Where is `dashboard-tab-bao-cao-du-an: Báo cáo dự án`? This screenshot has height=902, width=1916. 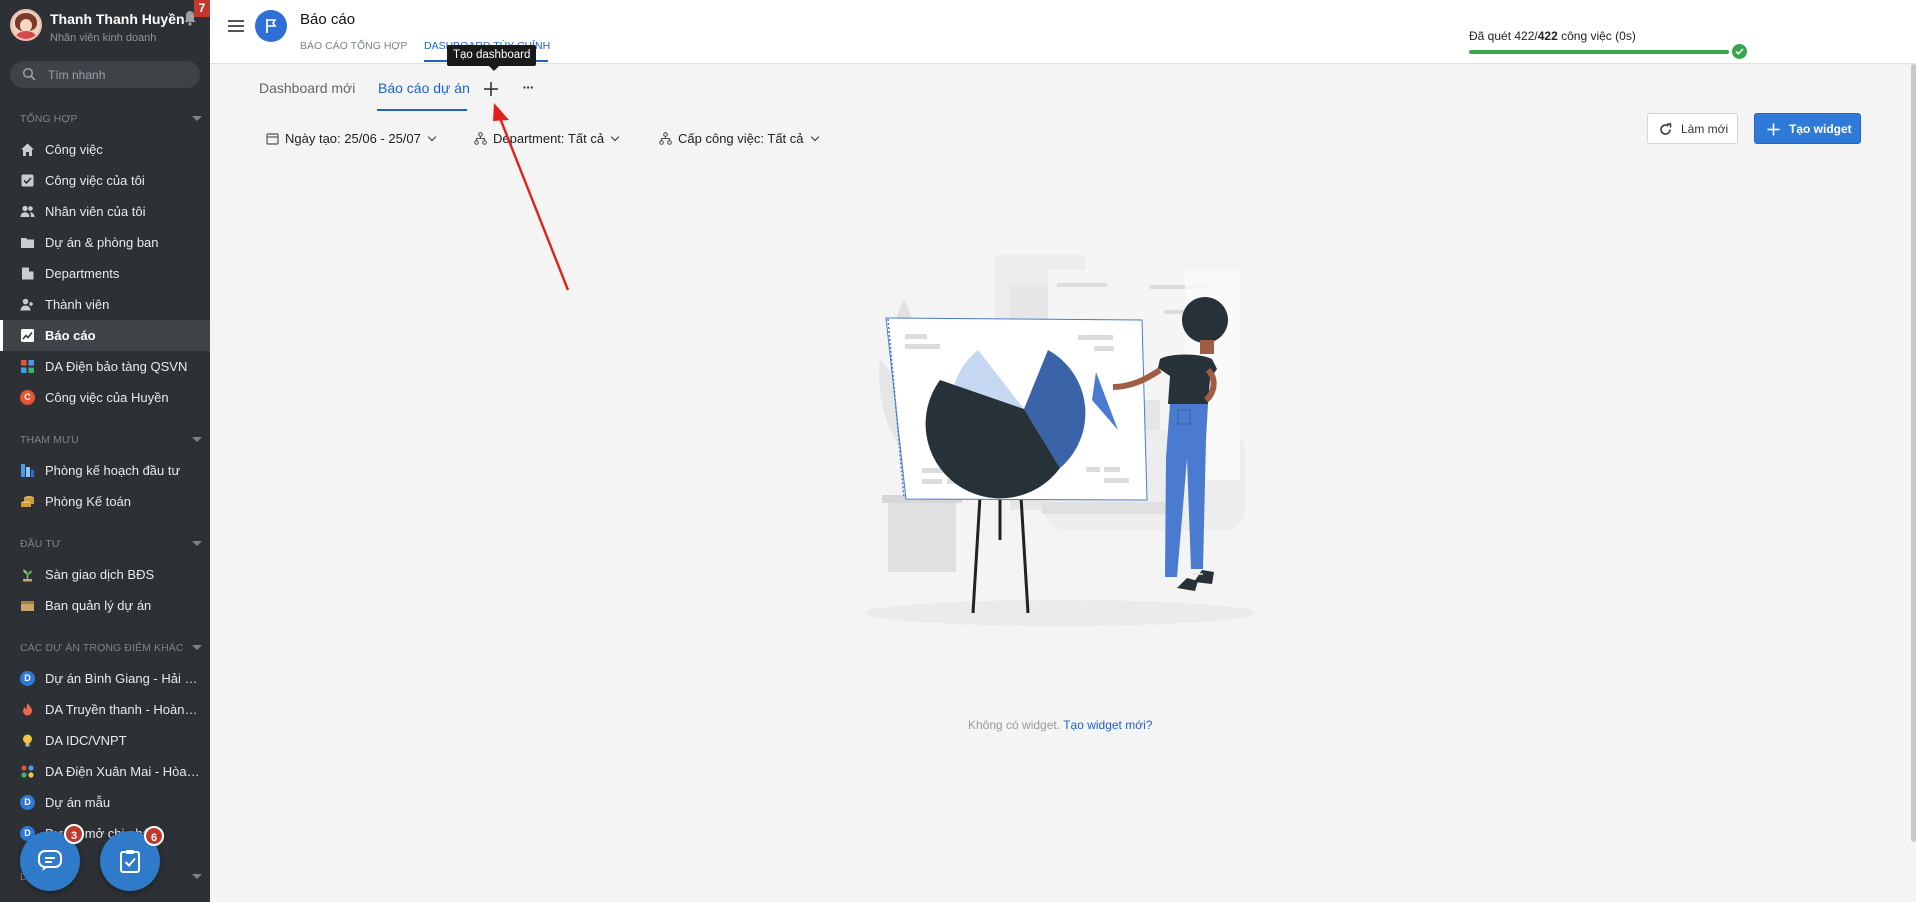
dashboard-tab-bao-cao-du-an: Báo cáo dự án is located at coordinates (424, 88).